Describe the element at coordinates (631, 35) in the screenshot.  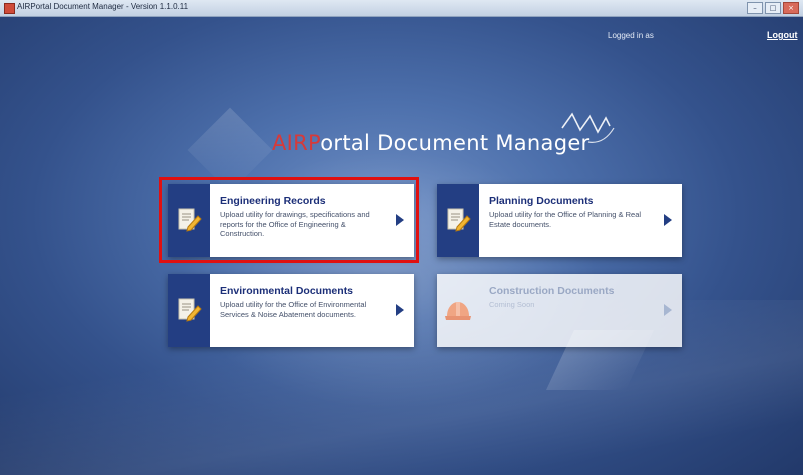
I see `logged-in-label: Logged in as` at that location.